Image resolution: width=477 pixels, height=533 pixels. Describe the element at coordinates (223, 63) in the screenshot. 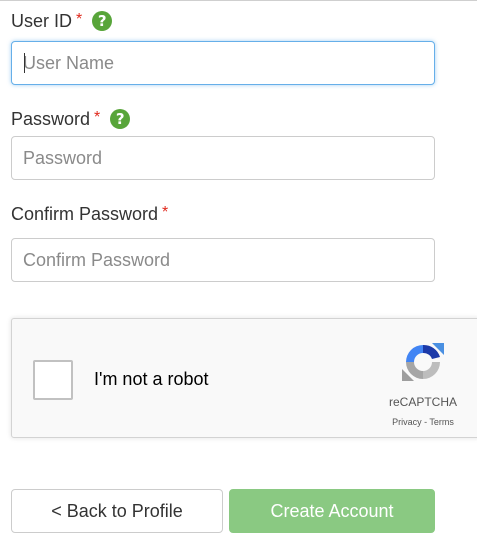

I see `user-id-input` at that location.